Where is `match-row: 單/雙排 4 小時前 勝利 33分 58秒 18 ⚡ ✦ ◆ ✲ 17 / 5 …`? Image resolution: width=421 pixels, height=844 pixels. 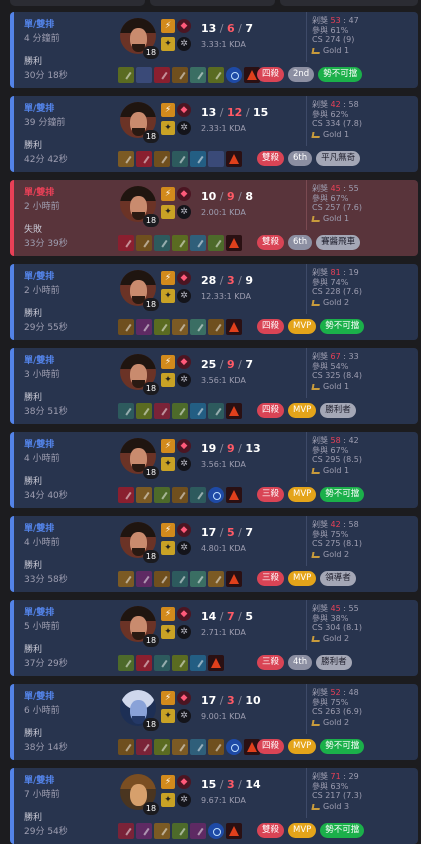
match-row: 單/雙排 4 小時前 勝利 33分 58秒 18 ⚡ ✦ ◆ ✲ 17 / 5 … is located at coordinates (214, 554).